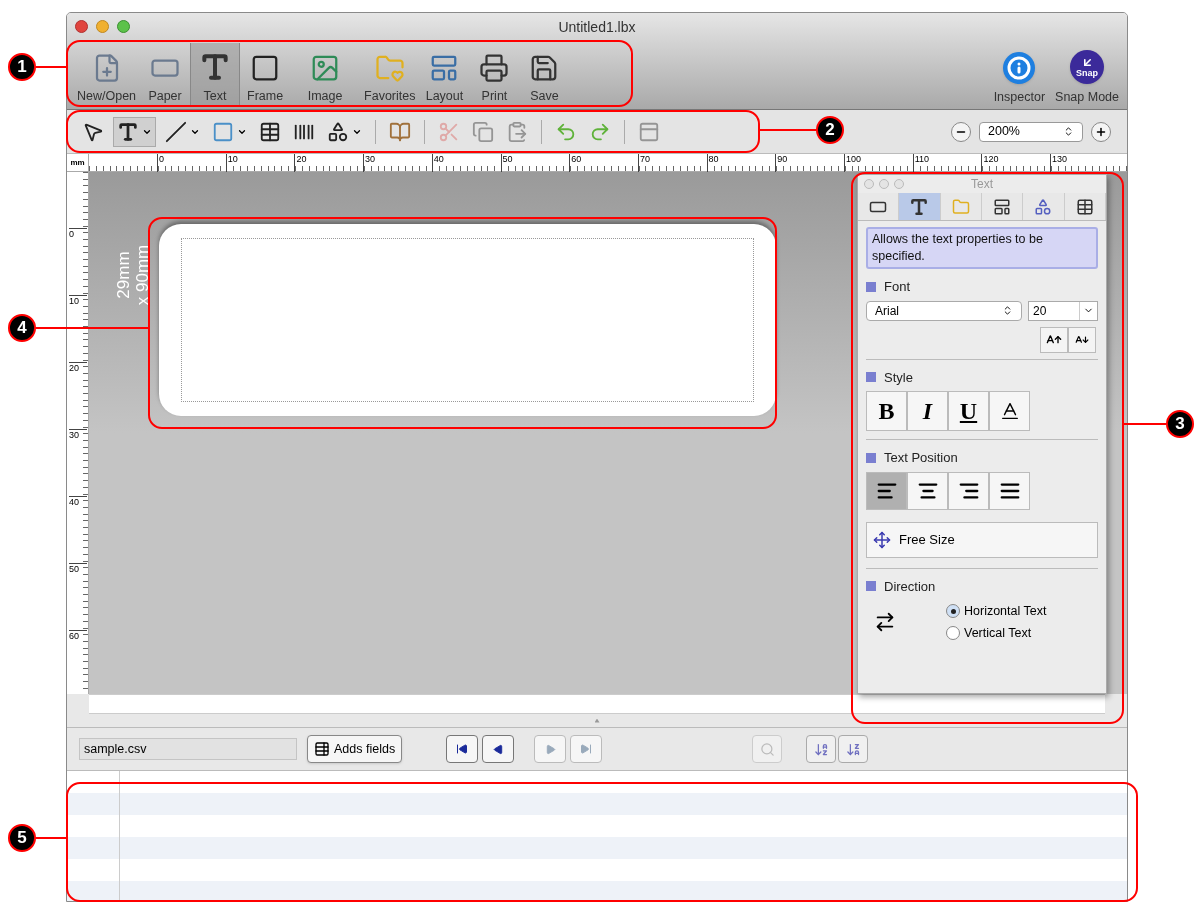  What do you see at coordinates (165, 75) in the screenshot?
I see `toolbar-button: Paper` at bounding box center [165, 75].